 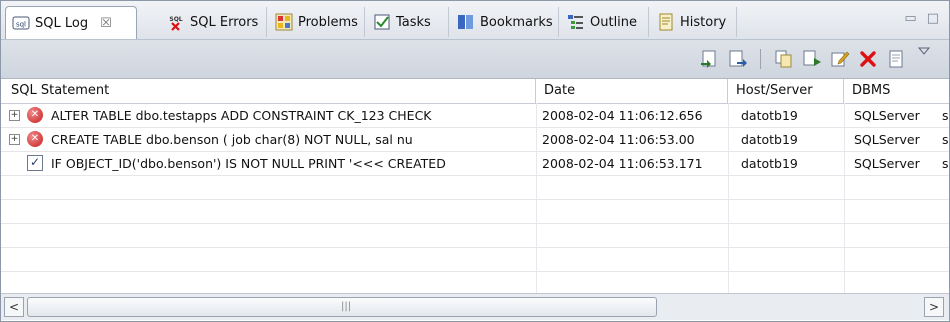 I want to click on export-log-icon, so click(x=737, y=59).